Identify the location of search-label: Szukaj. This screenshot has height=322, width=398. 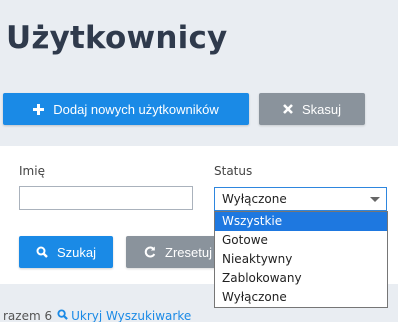
(76, 252).